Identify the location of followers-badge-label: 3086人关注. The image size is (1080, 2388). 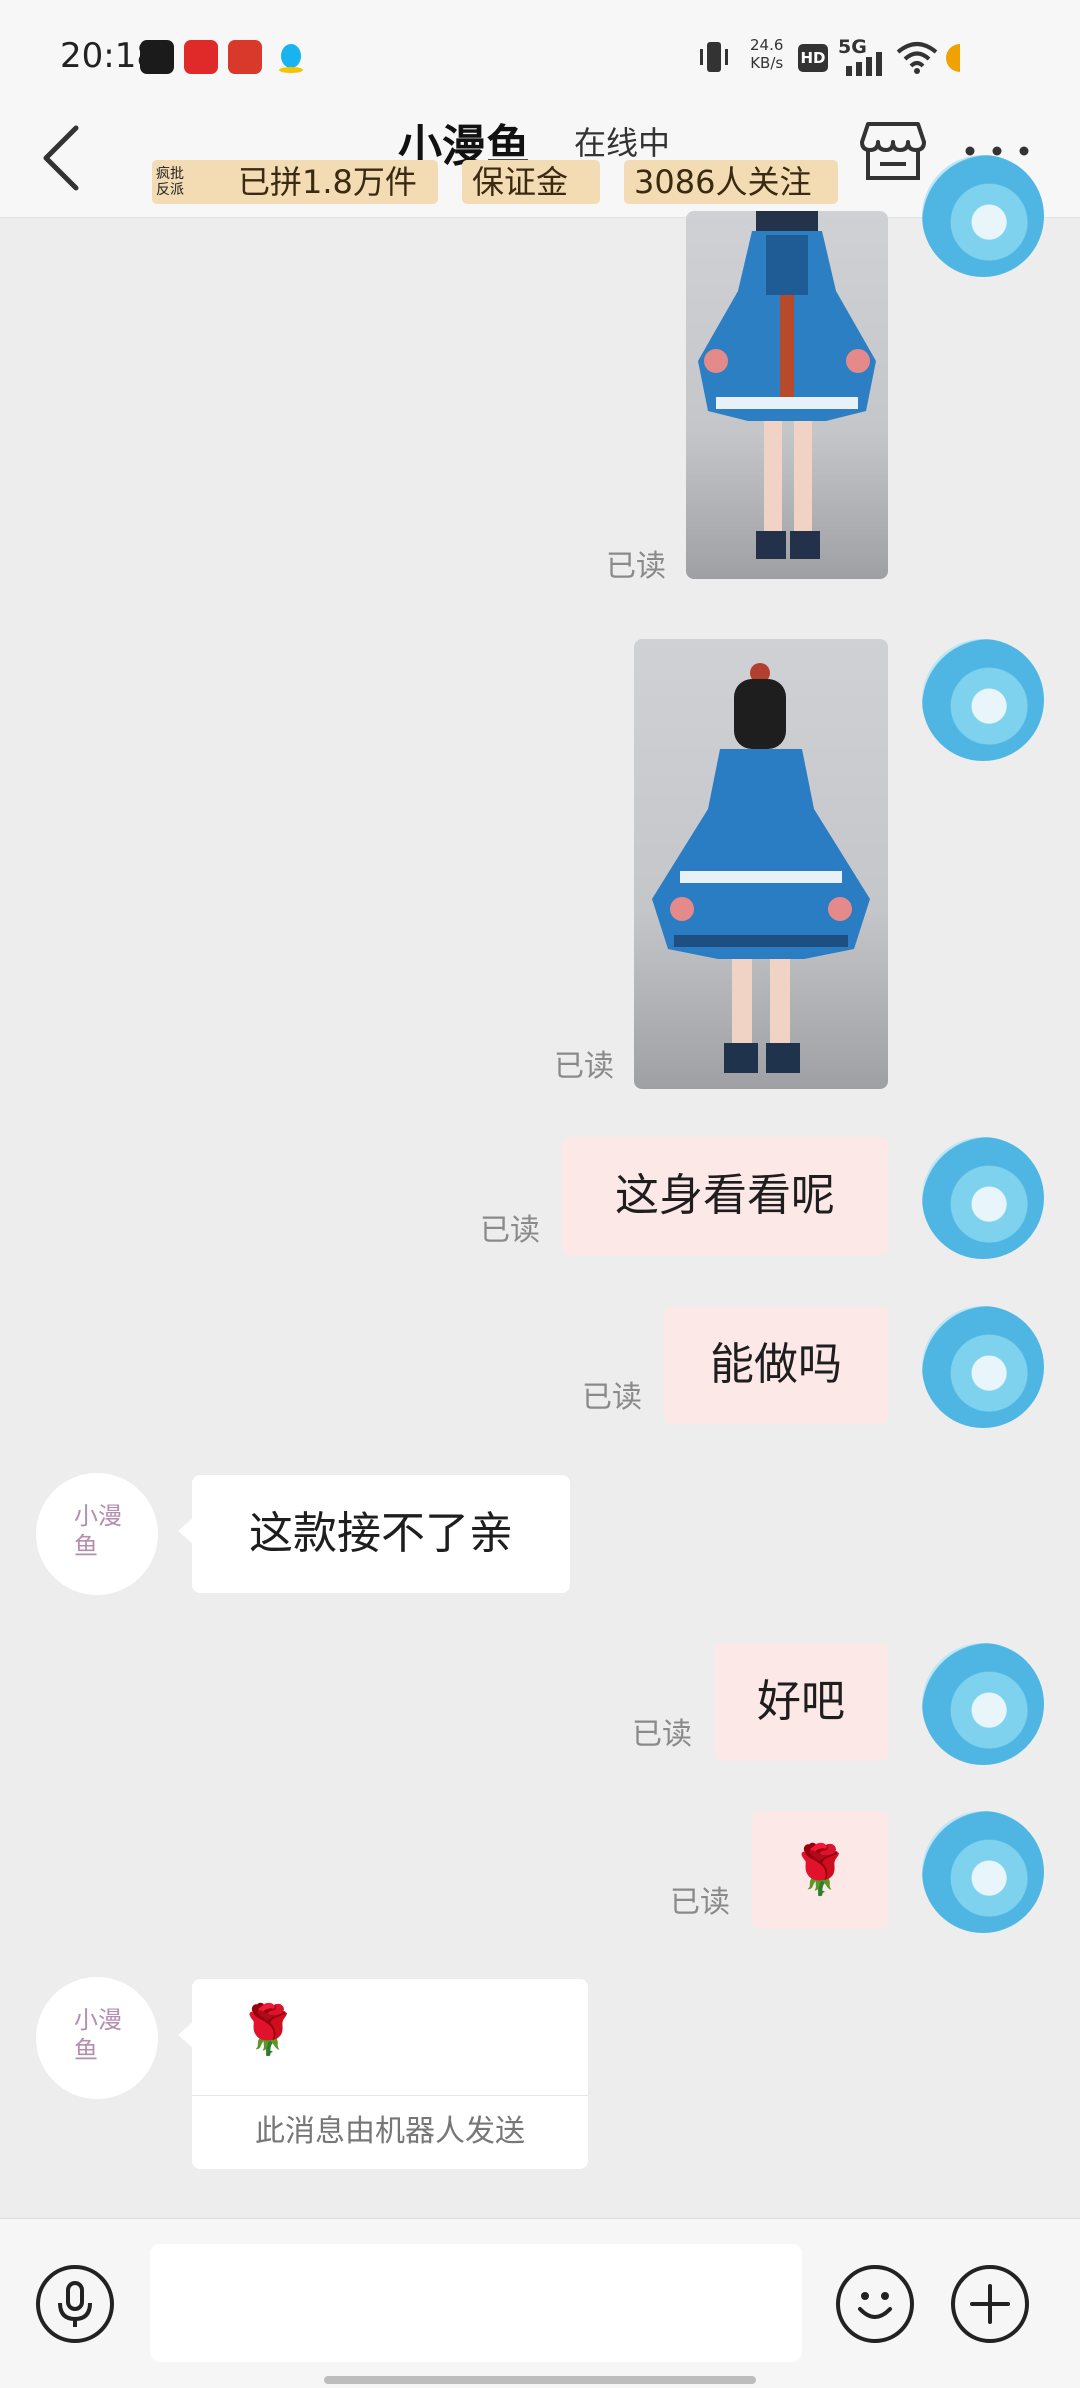
(723, 182).